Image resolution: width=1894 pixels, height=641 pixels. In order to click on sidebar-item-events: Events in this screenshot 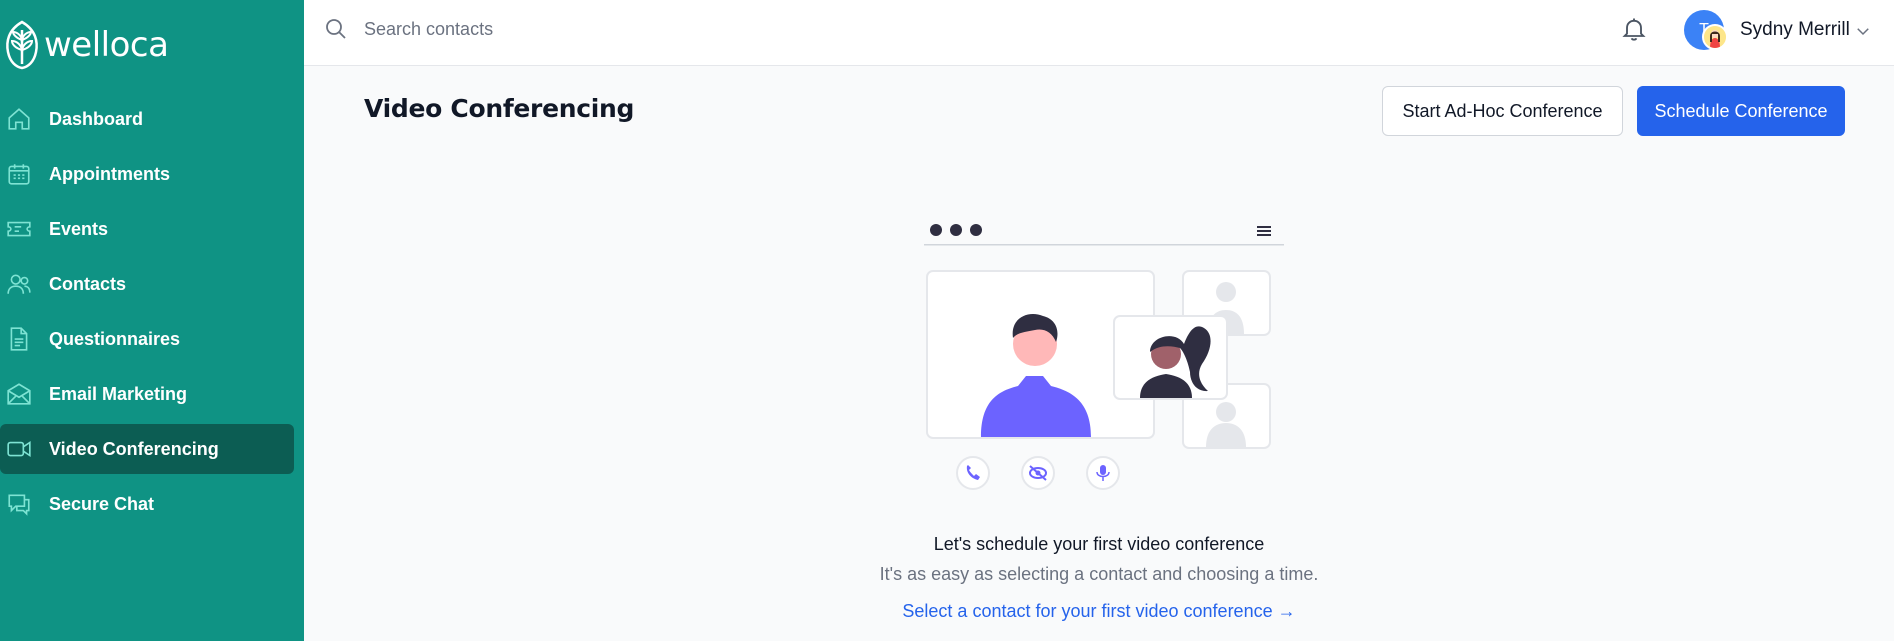, I will do `click(147, 229)`.